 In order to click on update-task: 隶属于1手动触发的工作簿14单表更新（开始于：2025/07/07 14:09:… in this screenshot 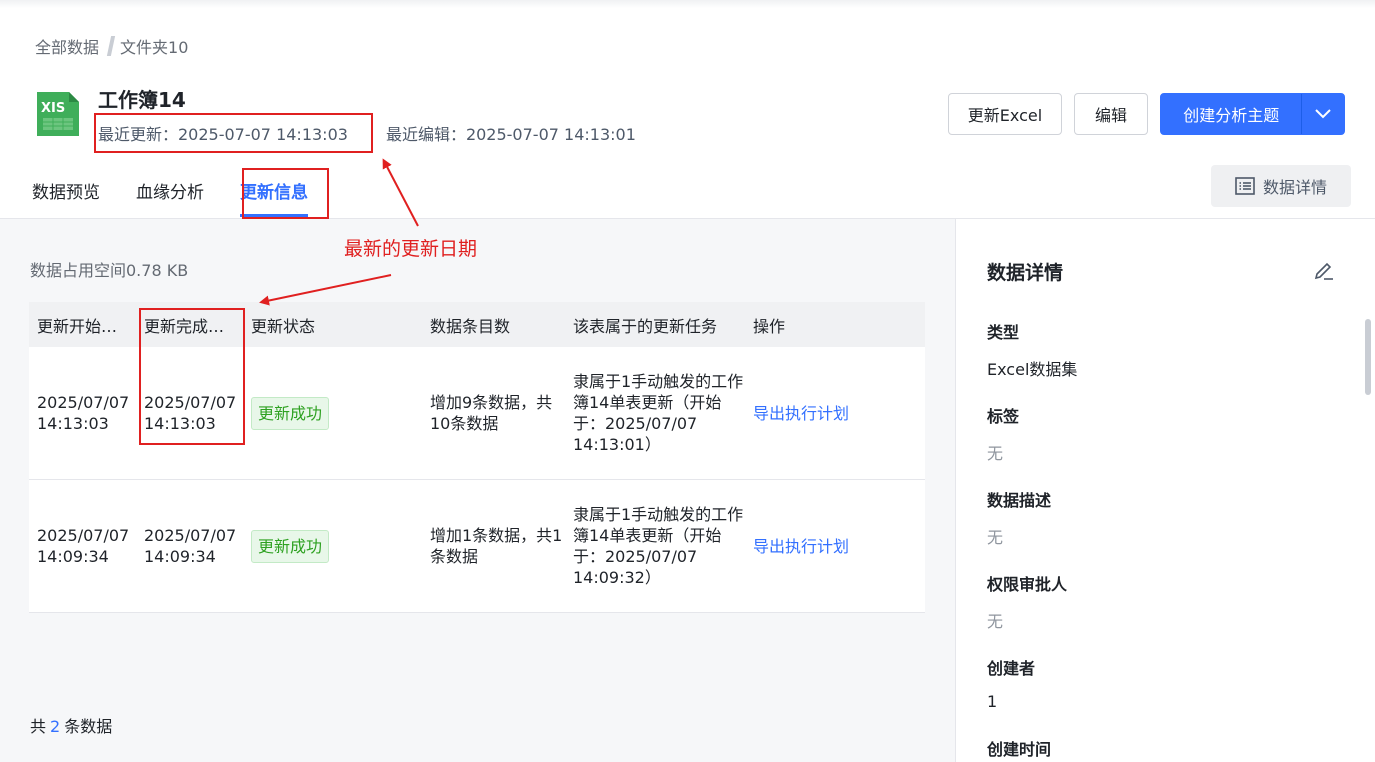, I will do `click(658, 546)`.